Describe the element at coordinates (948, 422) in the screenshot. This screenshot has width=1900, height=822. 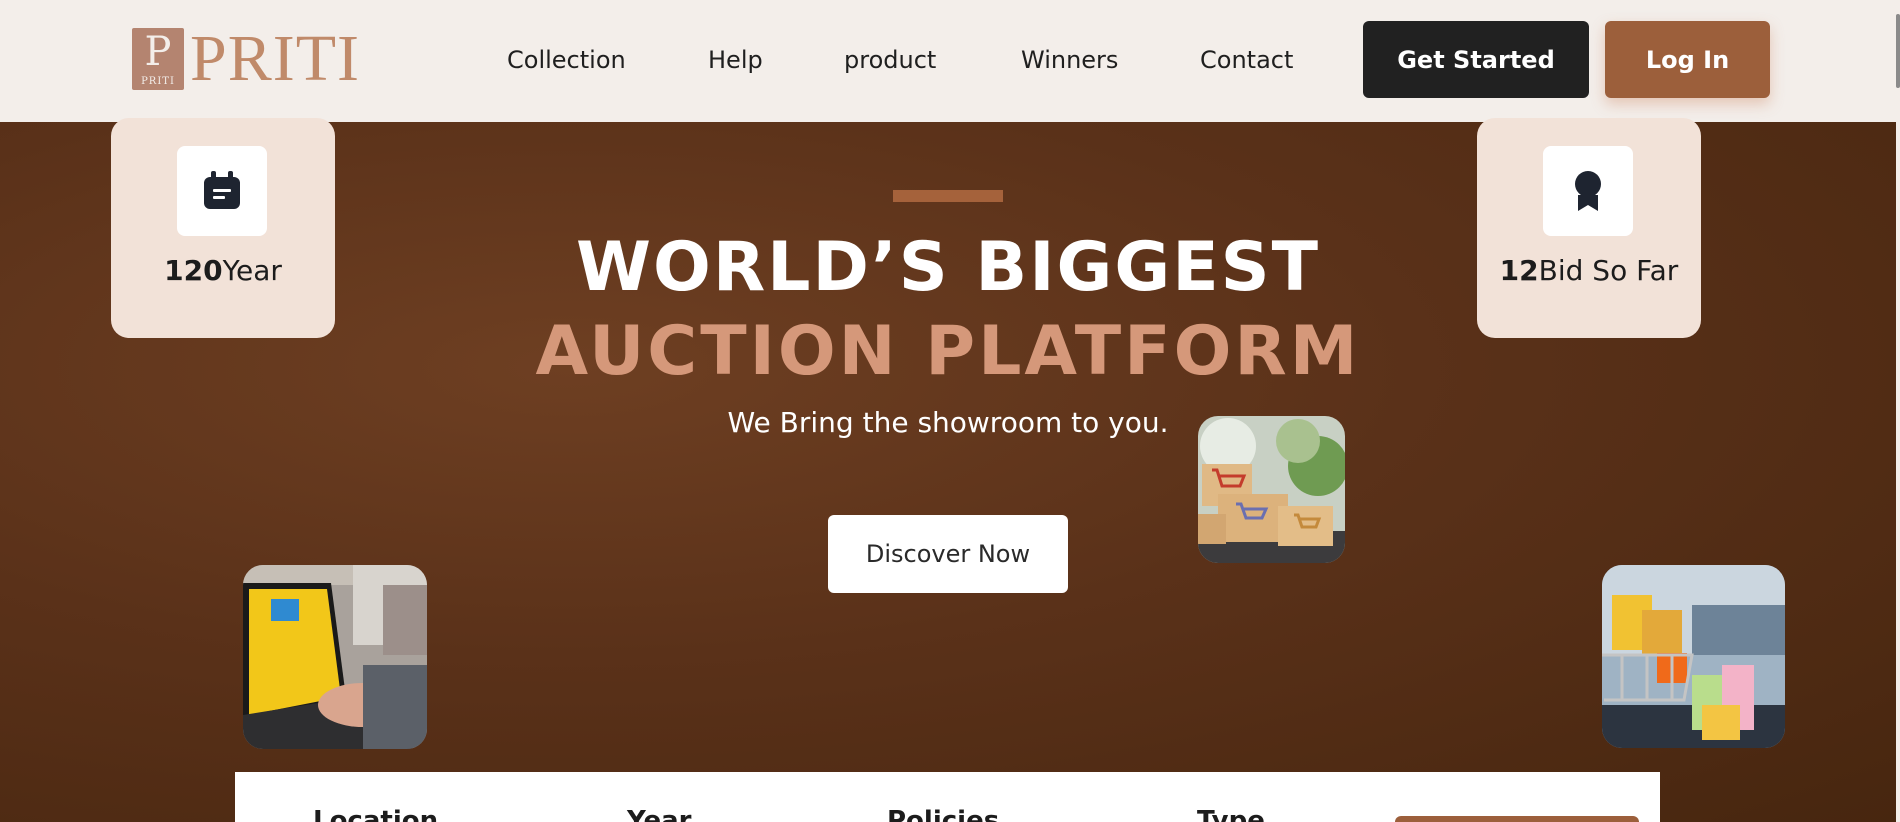
I see `hero-tagline: We Bring the showroom to you.` at that location.